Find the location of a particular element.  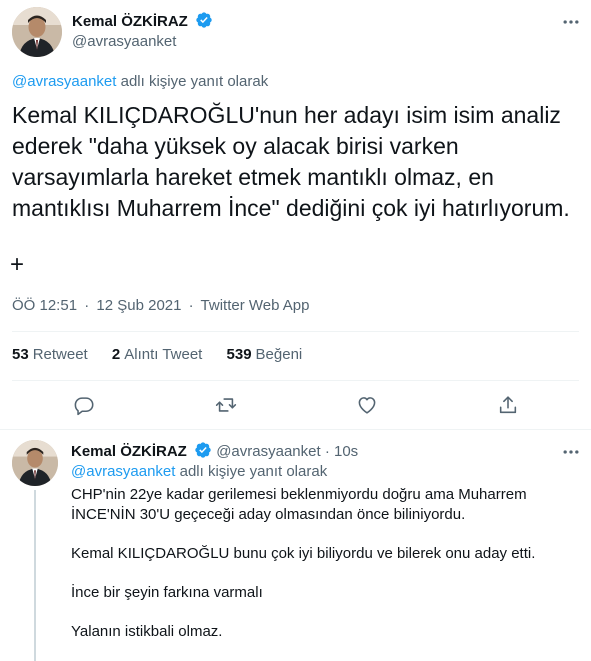

replying-to: @avrasyaanket adlı kişiye yanıt olarak is located at coordinates (140, 81).